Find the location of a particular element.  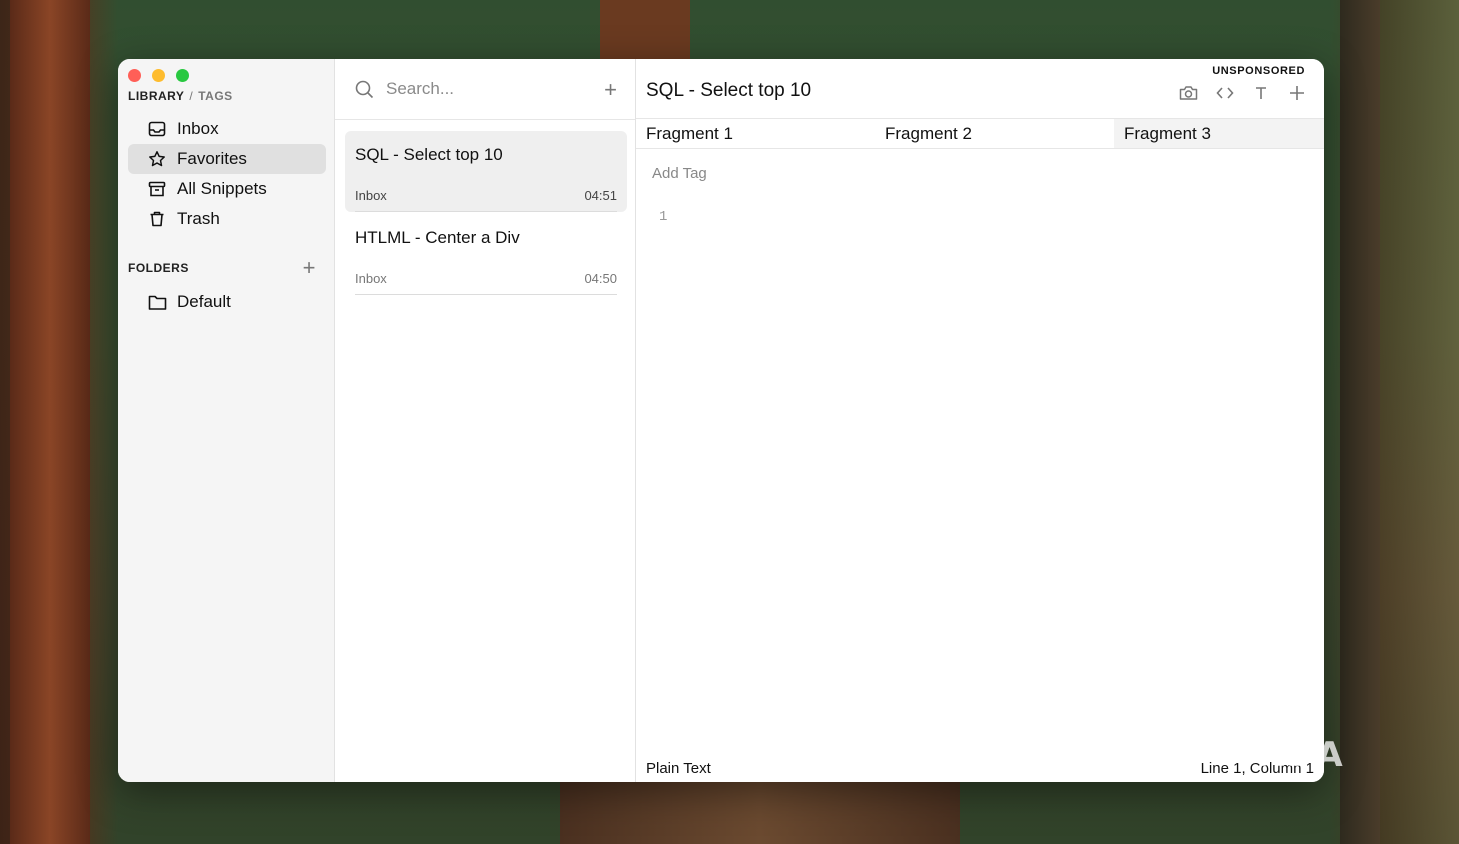

sidebar-item-label: All Snippets is located at coordinates (222, 188).